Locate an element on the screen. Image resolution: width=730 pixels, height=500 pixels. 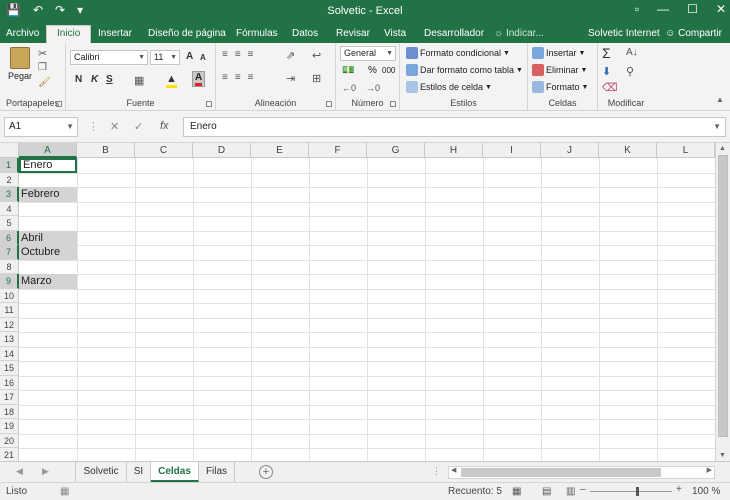
cell-a7: Octubre is located at coordinates (48, 252).